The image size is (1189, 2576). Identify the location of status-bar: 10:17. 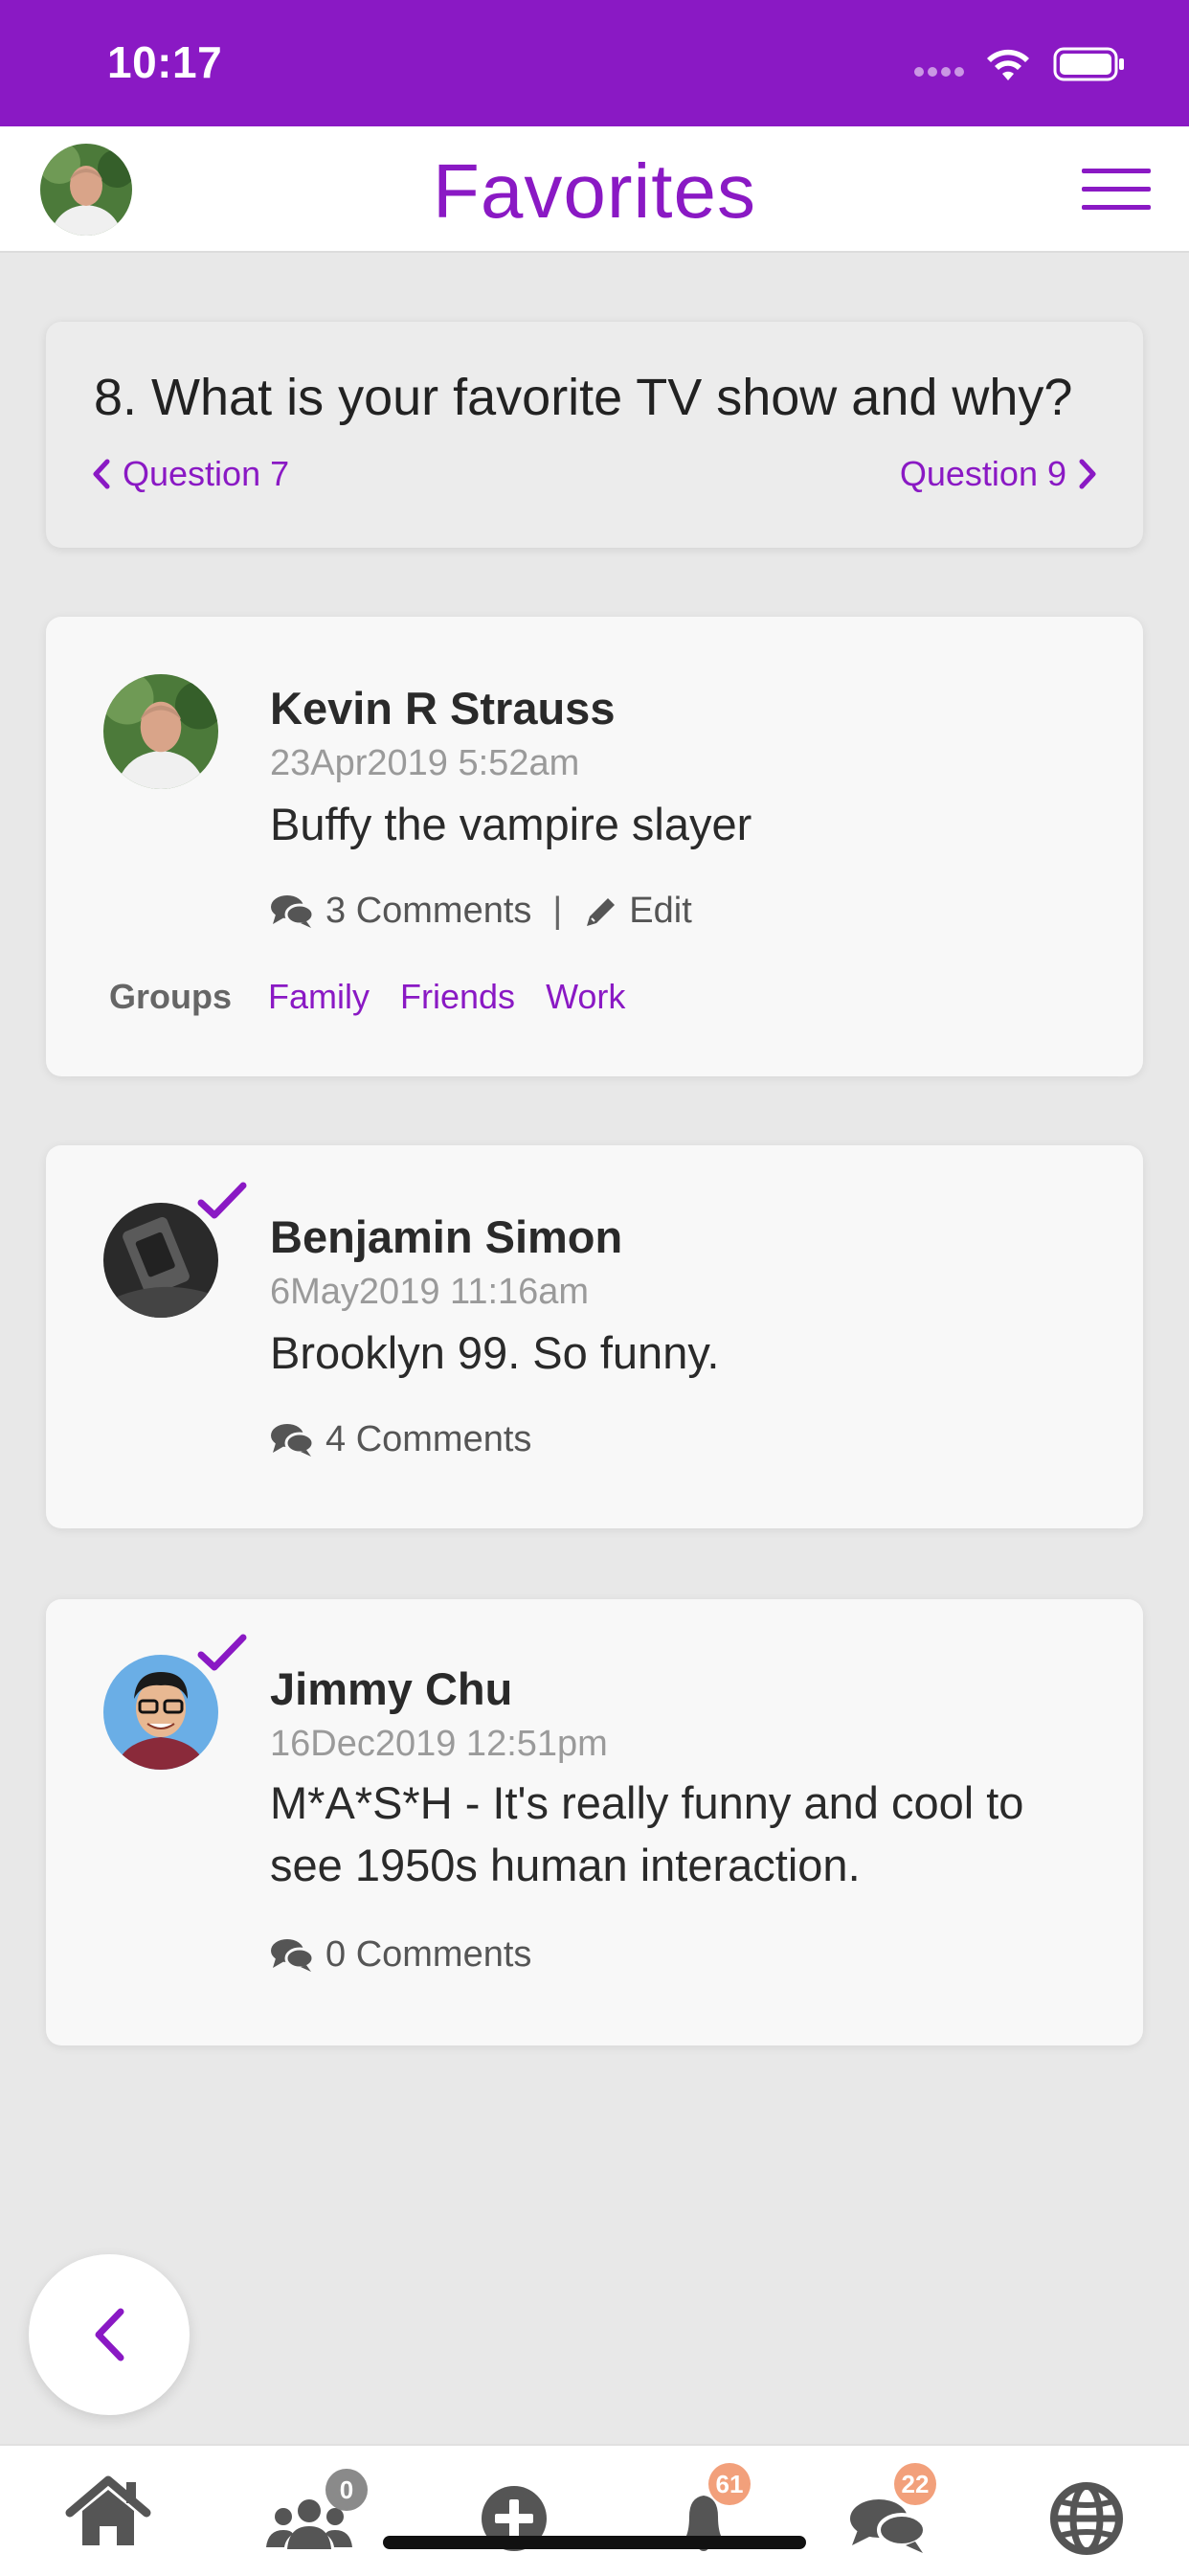
(594, 63).